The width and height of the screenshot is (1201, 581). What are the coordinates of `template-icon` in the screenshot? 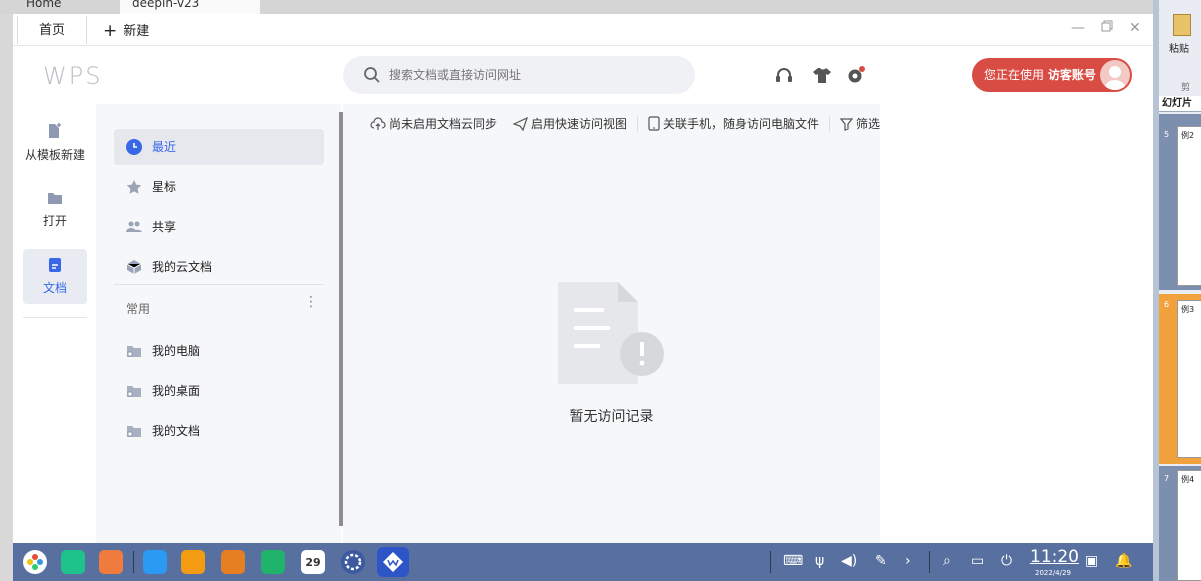 It's located at (55, 130).